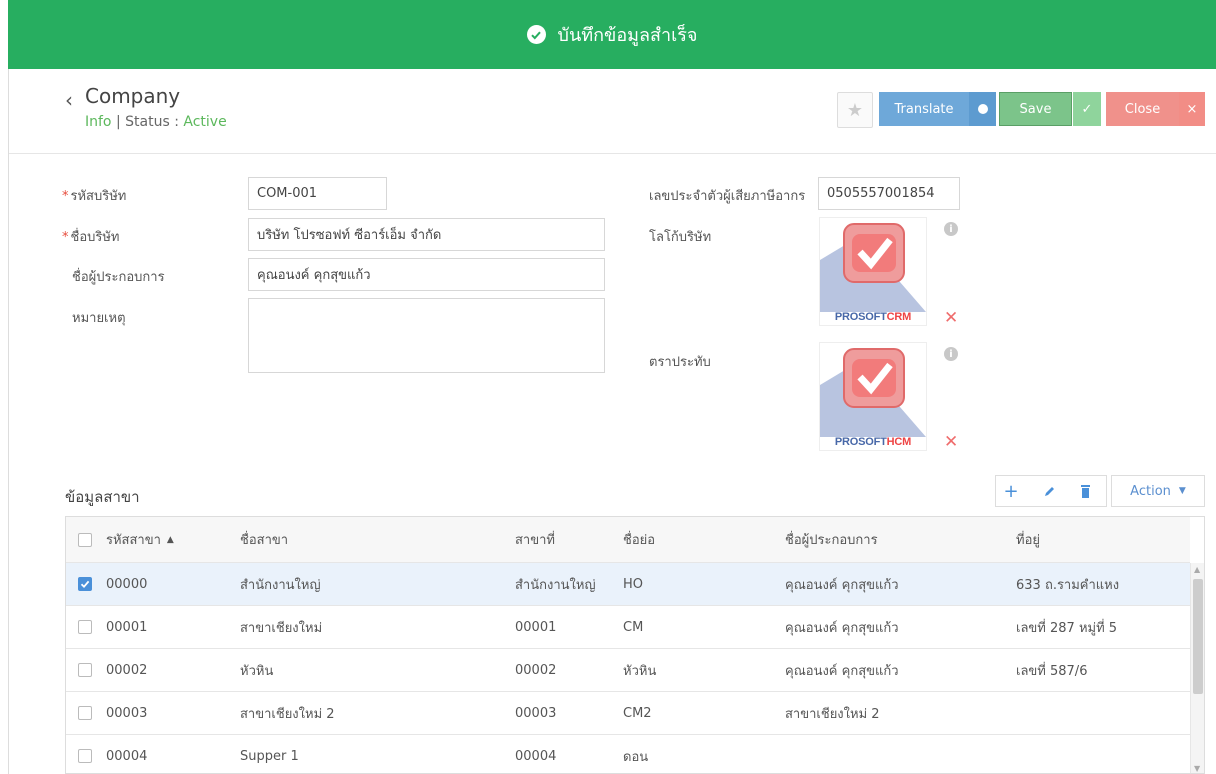 The width and height of the screenshot is (1216, 774). I want to click on cell-operator: สาขาเชียงใหม่ 2, so click(832, 714).